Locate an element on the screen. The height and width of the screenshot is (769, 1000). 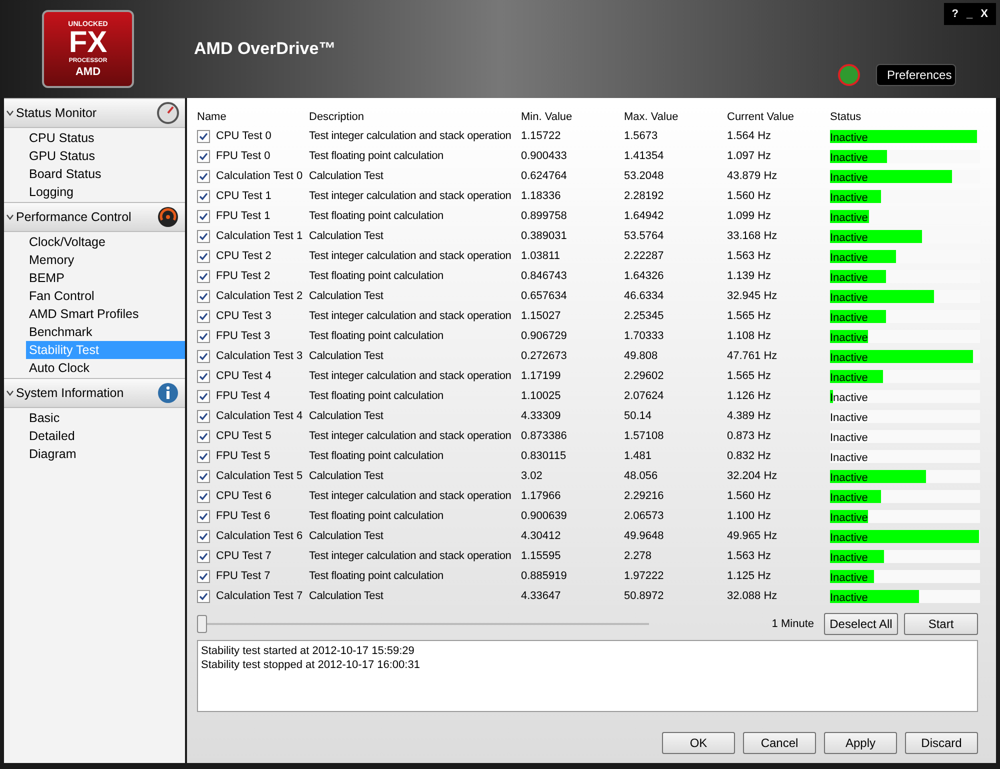
deselect-all-button: Deselect All is located at coordinates (861, 624).